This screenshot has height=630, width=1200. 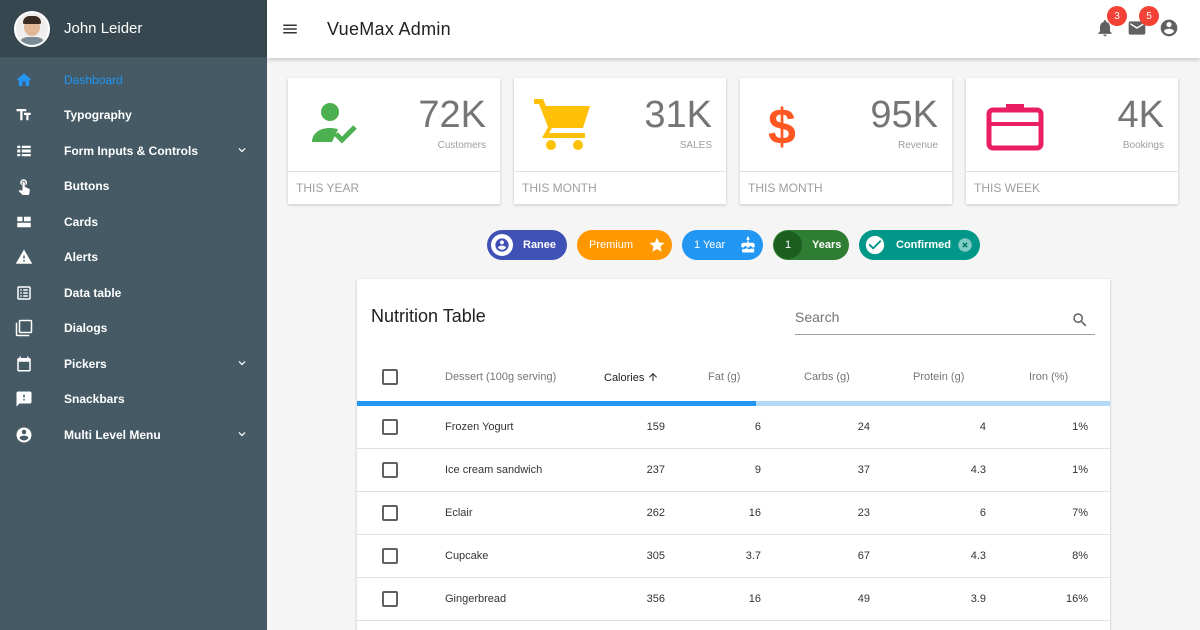 I want to click on cell-dessert: Ice cream sandwich, so click(x=494, y=470).